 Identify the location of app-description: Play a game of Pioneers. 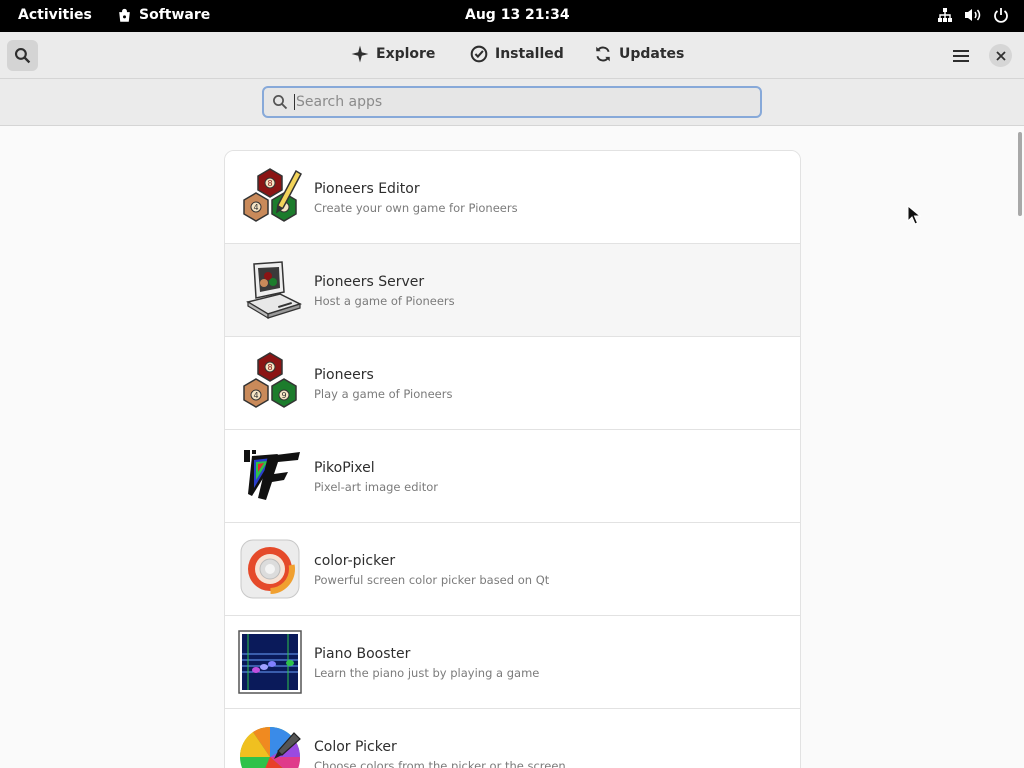
(383, 394).